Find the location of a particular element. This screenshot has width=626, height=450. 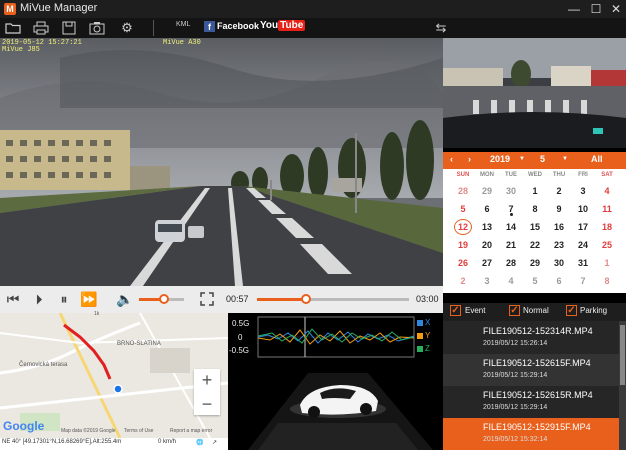

maximize-icon: ☐ is located at coordinates (596, 9).